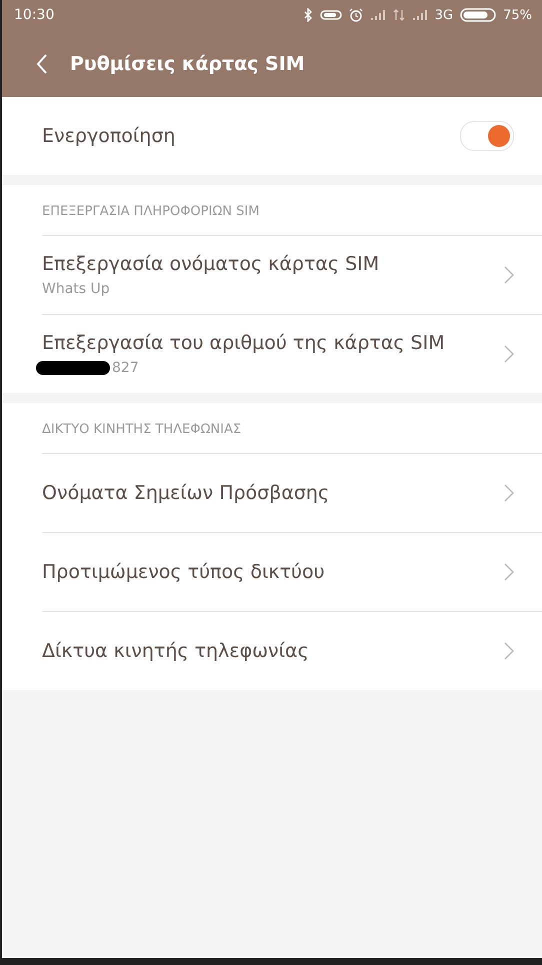 This screenshot has width=542, height=965. I want to click on section-header: ΕΠΕΞΕΡΓΑΣΙΑ ΠΛΗΡΟΦΟΡΙΩΝ SIM, so click(150, 212).